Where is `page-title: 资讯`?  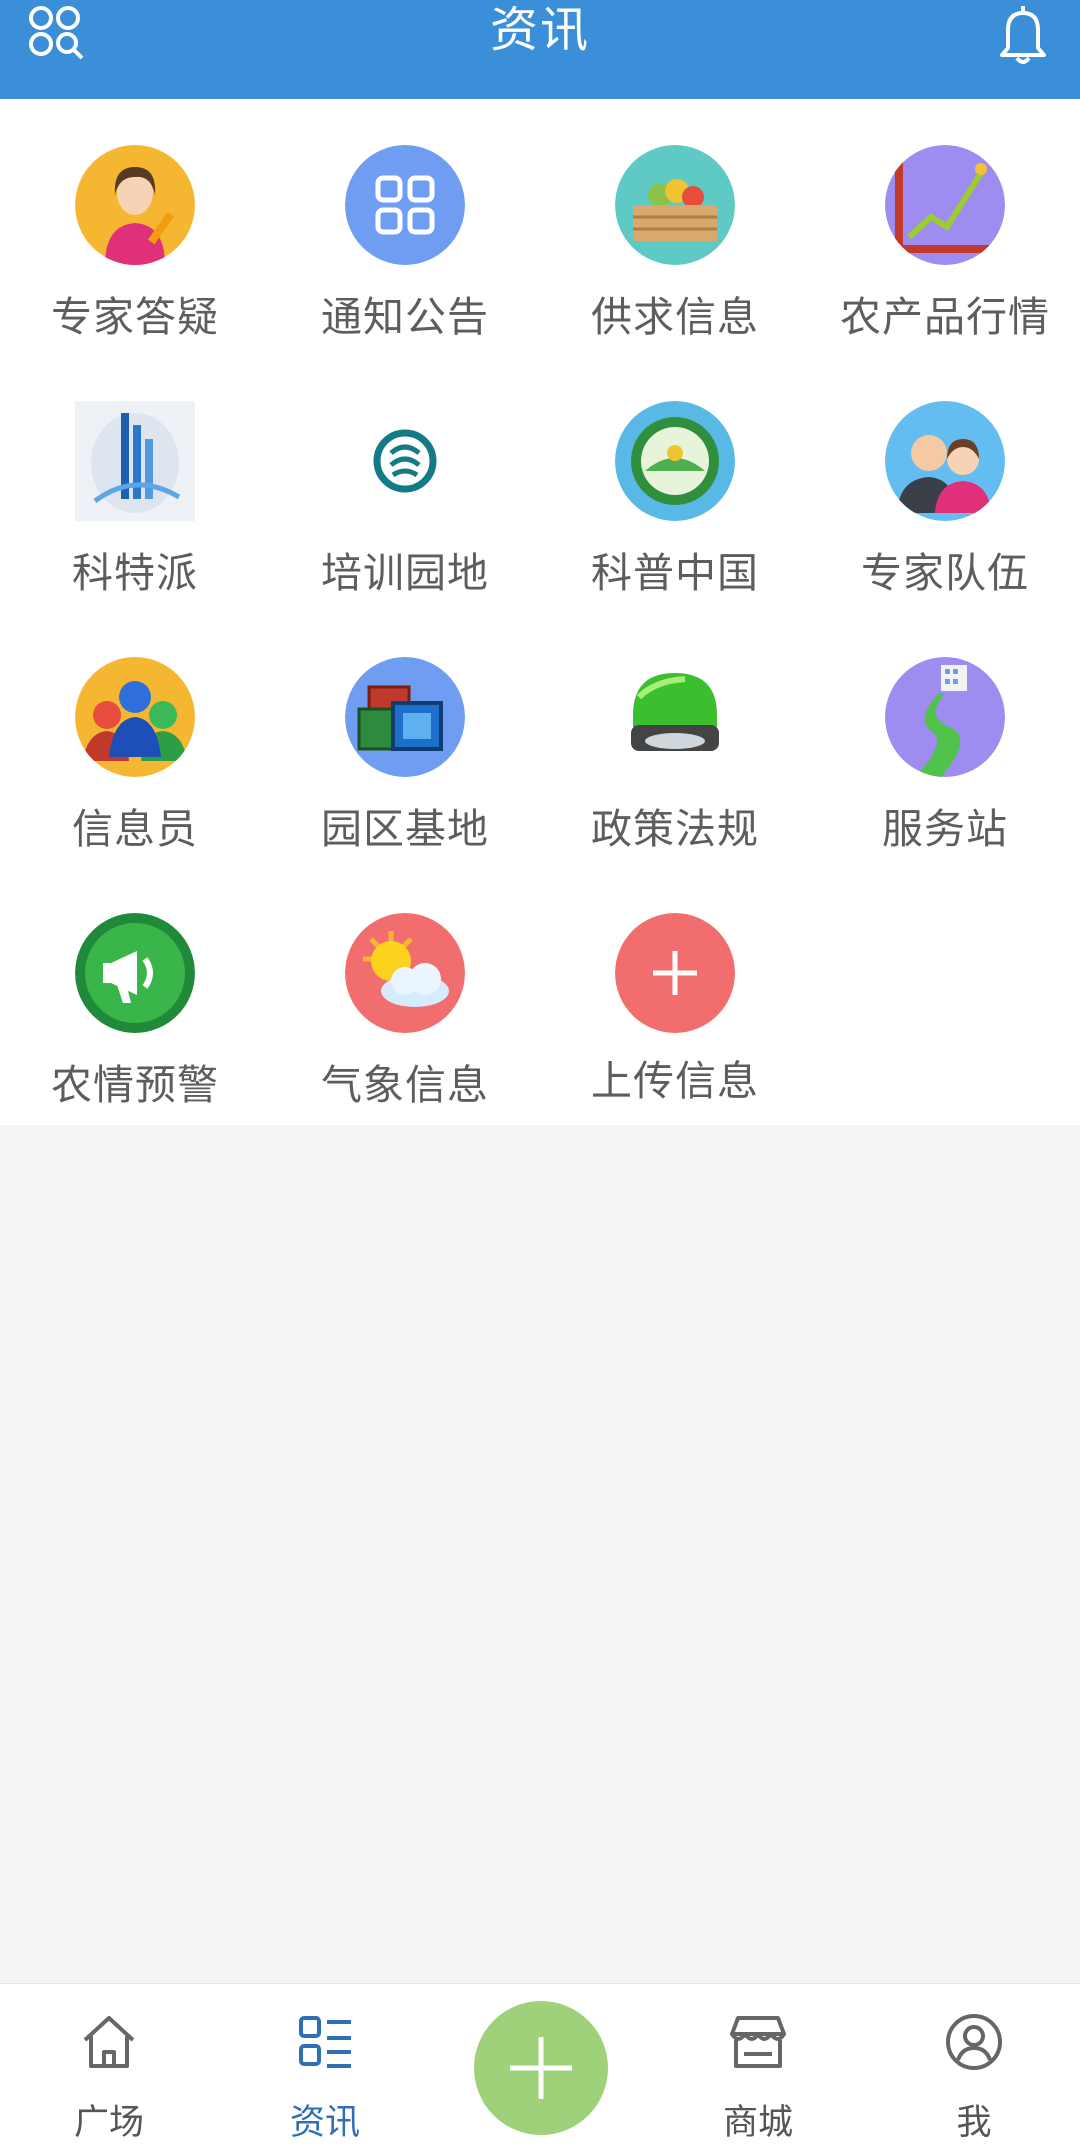 page-title: 资讯 is located at coordinates (539, 30).